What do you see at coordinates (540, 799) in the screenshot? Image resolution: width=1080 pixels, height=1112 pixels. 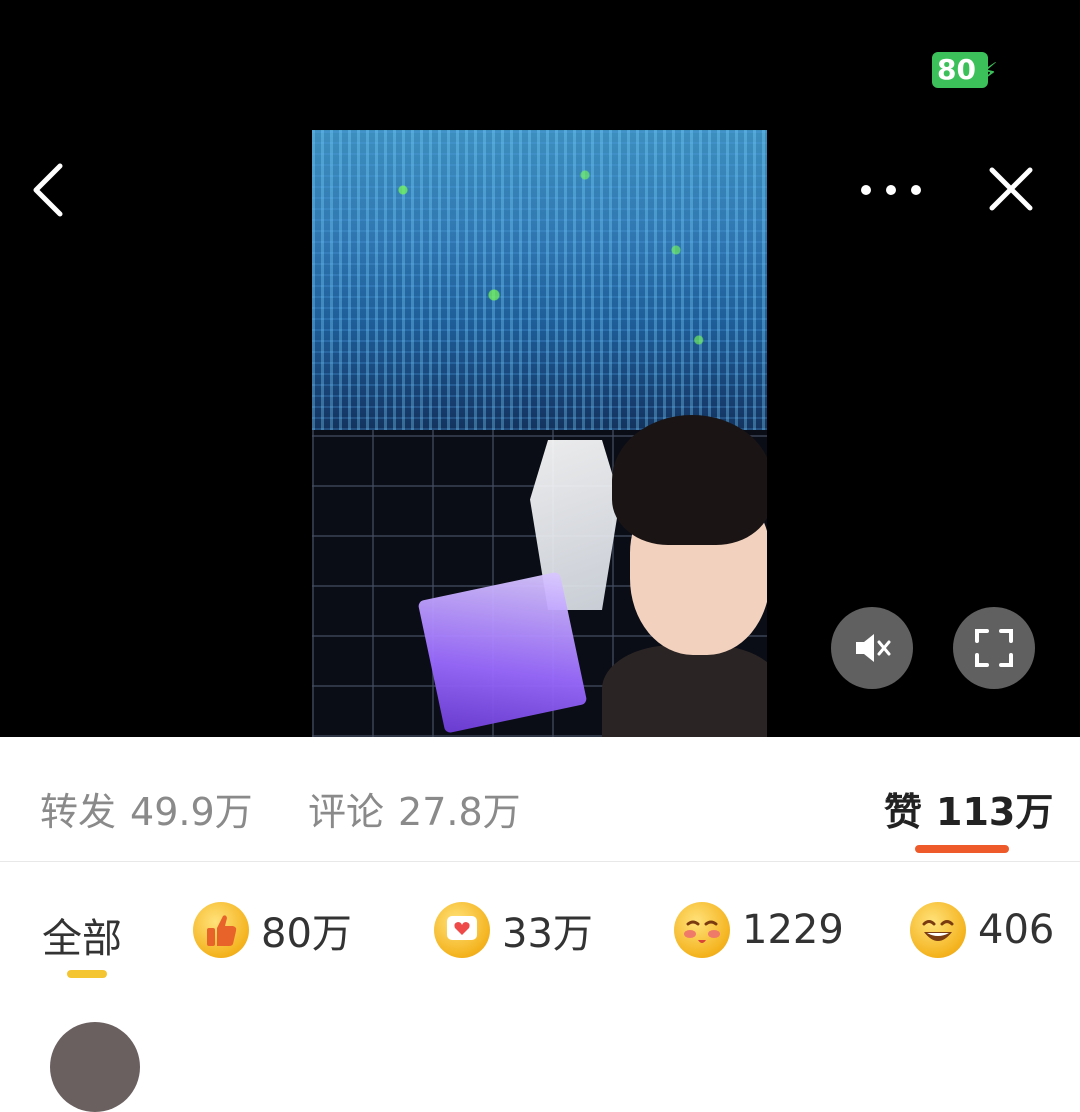 I see `engagement-stats-bar: 转发 49.9万 评论 27.8万 赞 113万` at bounding box center [540, 799].